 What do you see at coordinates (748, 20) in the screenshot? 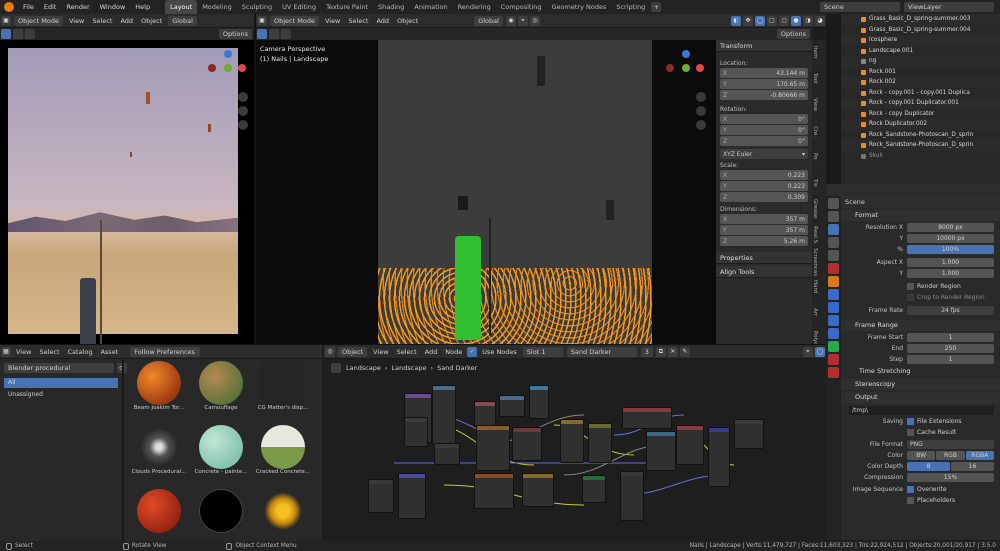
I see `gizmo-toggle-icon: ✥` at bounding box center [748, 20].